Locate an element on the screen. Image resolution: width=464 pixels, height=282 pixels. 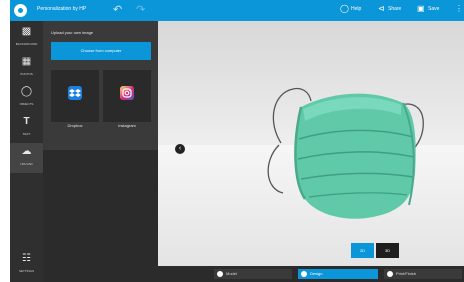
share-button: Share is located at coordinates (394, 9).